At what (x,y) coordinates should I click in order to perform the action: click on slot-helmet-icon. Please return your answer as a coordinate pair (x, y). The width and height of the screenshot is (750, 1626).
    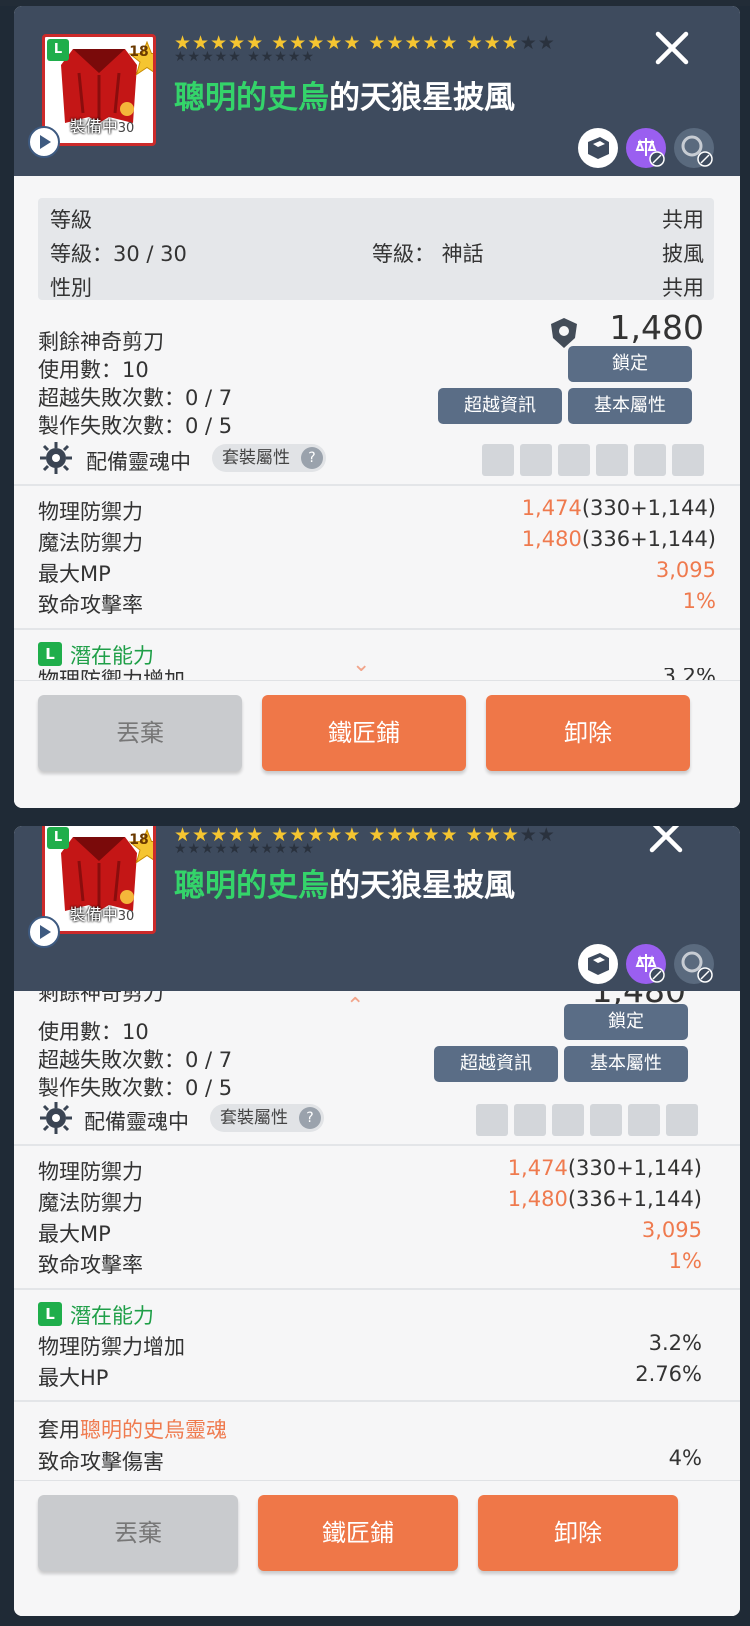
    Looking at the image, I should click on (536, 460).